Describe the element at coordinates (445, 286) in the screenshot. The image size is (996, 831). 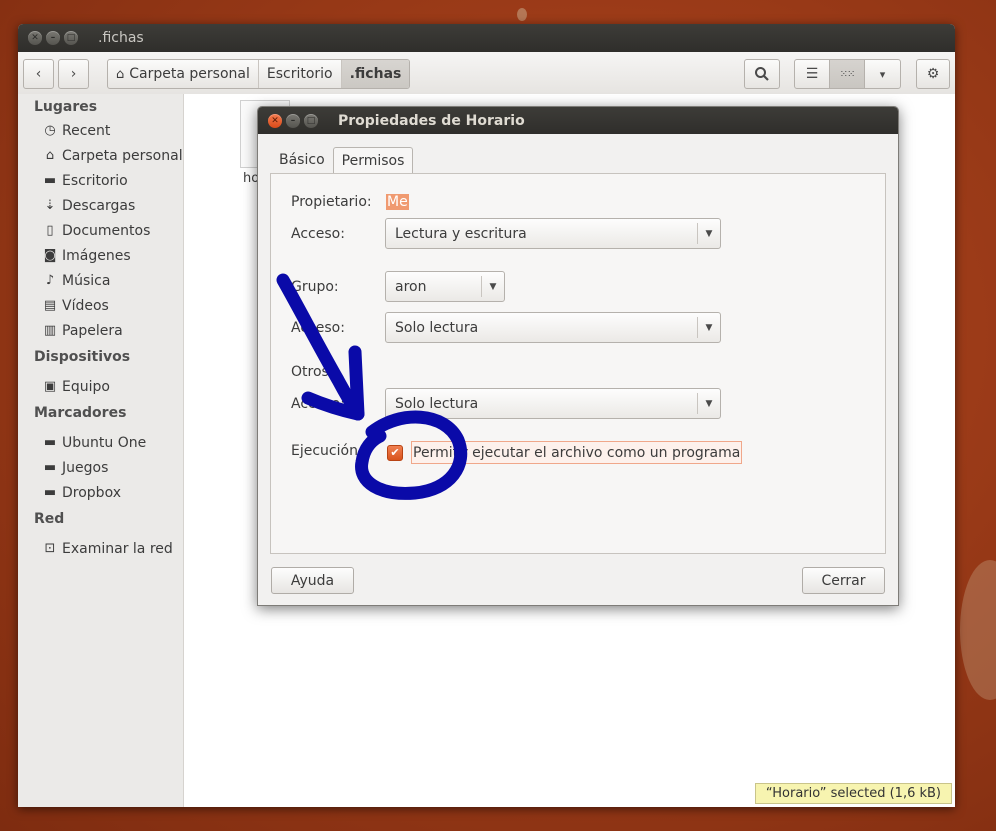
I see `group-select: aron ▼` at that location.